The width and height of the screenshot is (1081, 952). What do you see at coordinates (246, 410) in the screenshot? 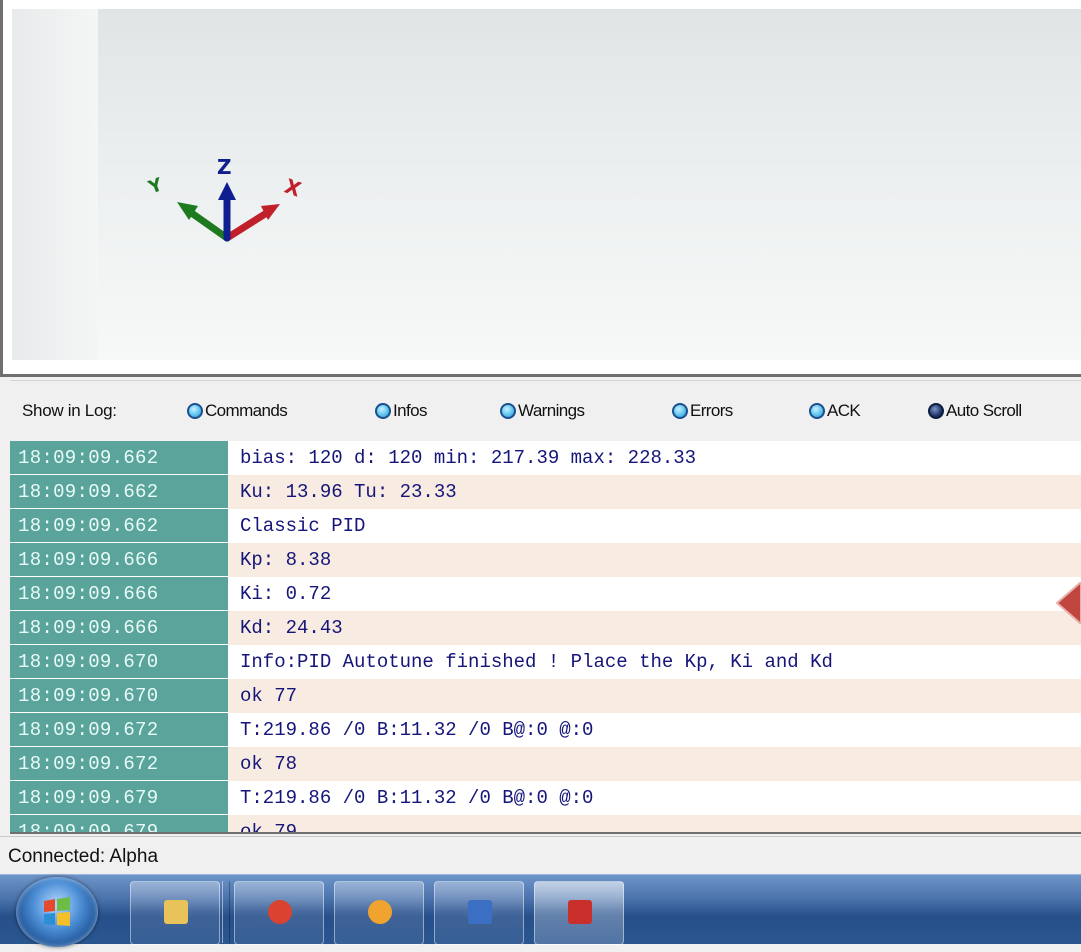
I see `commands-label: Commands` at bounding box center [246, 410].